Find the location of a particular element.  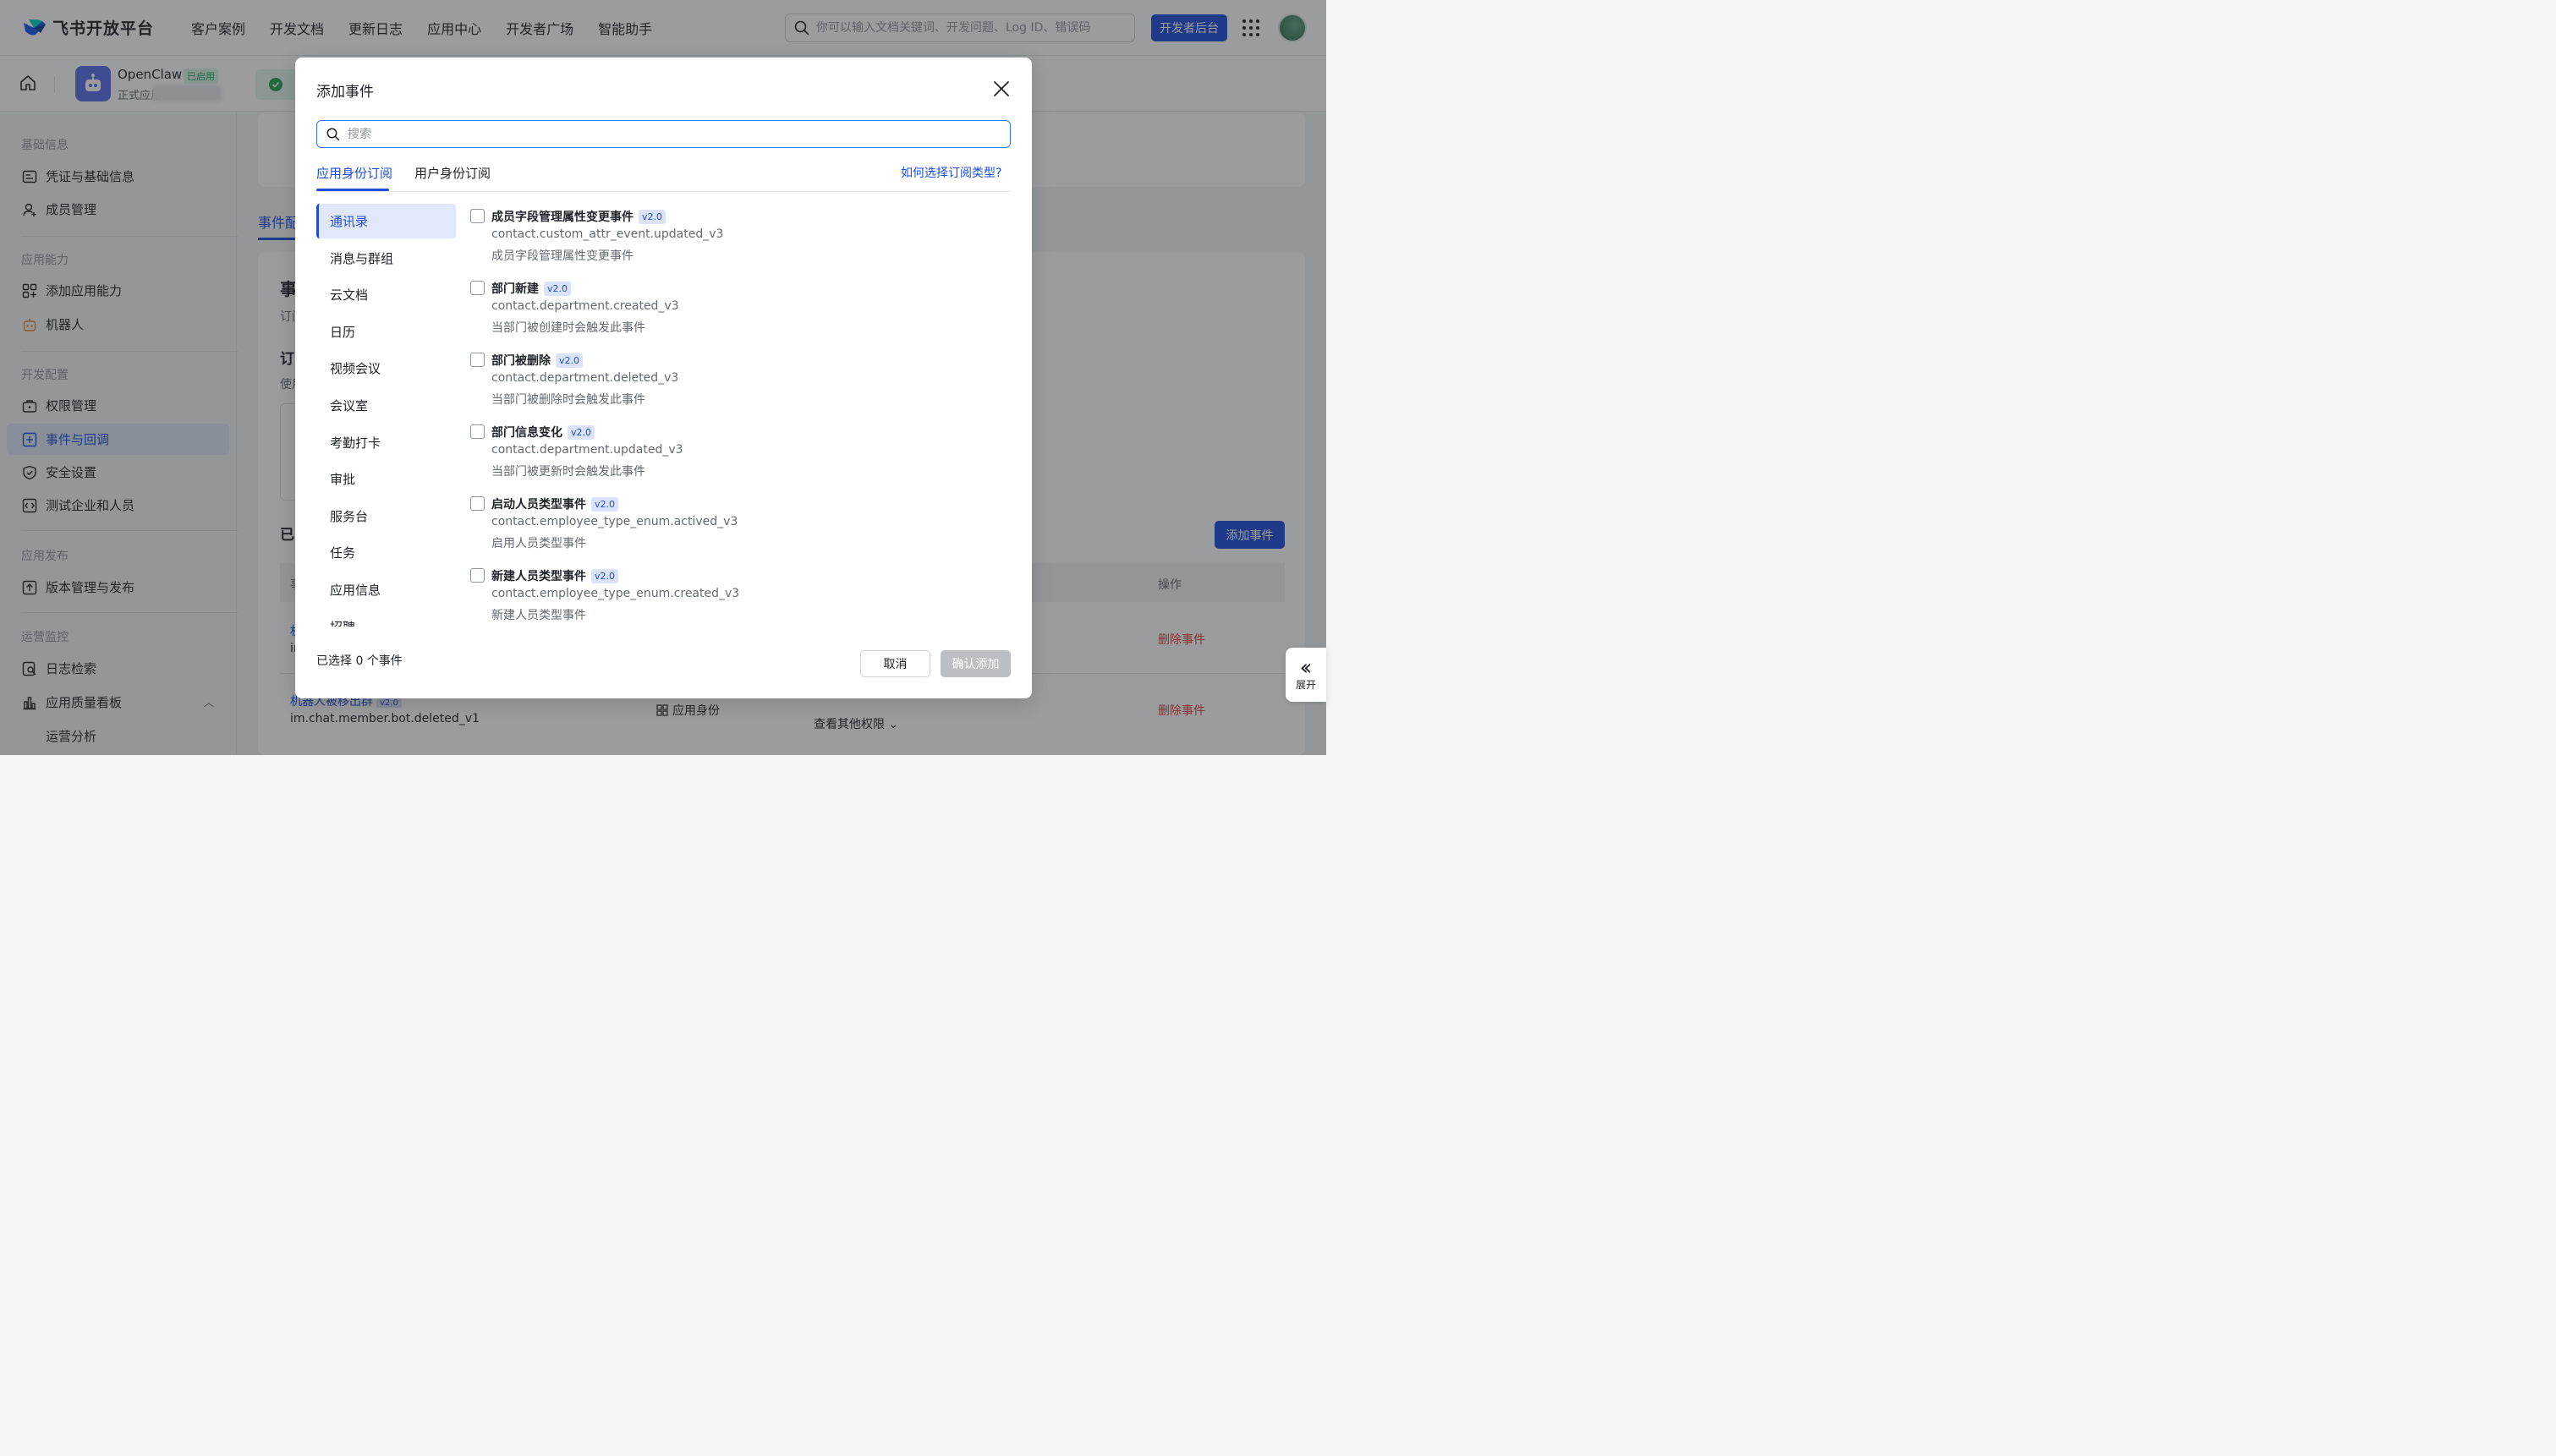

event-name: 新建人员类型事件 v2.0 is located at coordinates (555, 575).